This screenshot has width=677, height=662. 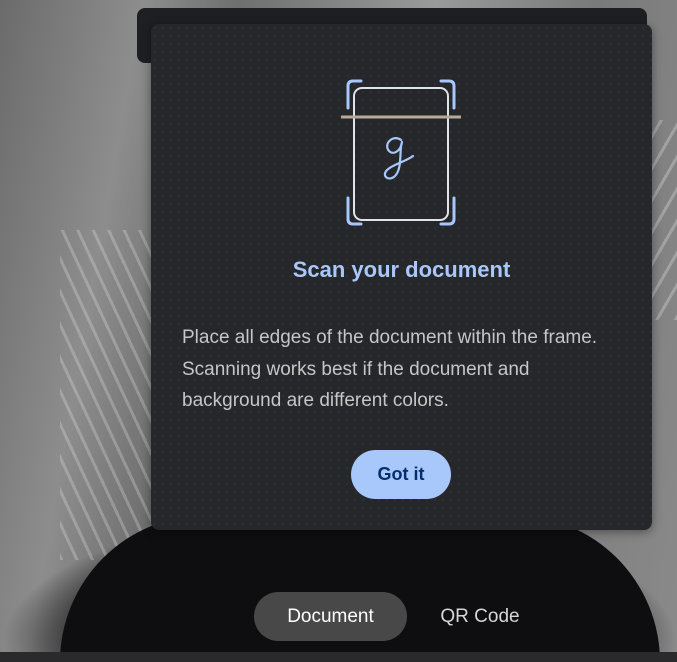 What do you see at coordinates (401, 474) in the screenshot?
I see `got-it-button: Got it` at bounding box center [401, 474].